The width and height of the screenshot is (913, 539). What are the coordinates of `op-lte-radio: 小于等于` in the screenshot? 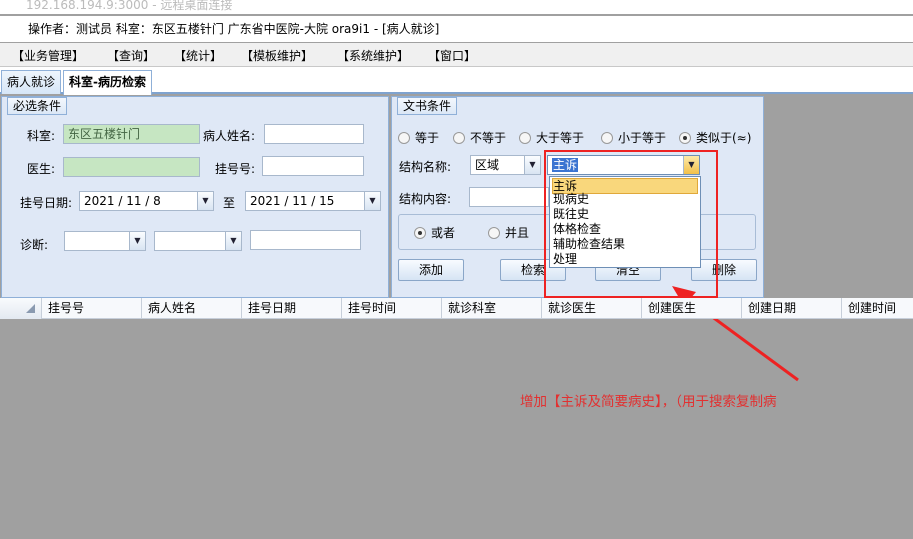 It's located at (633, 137).